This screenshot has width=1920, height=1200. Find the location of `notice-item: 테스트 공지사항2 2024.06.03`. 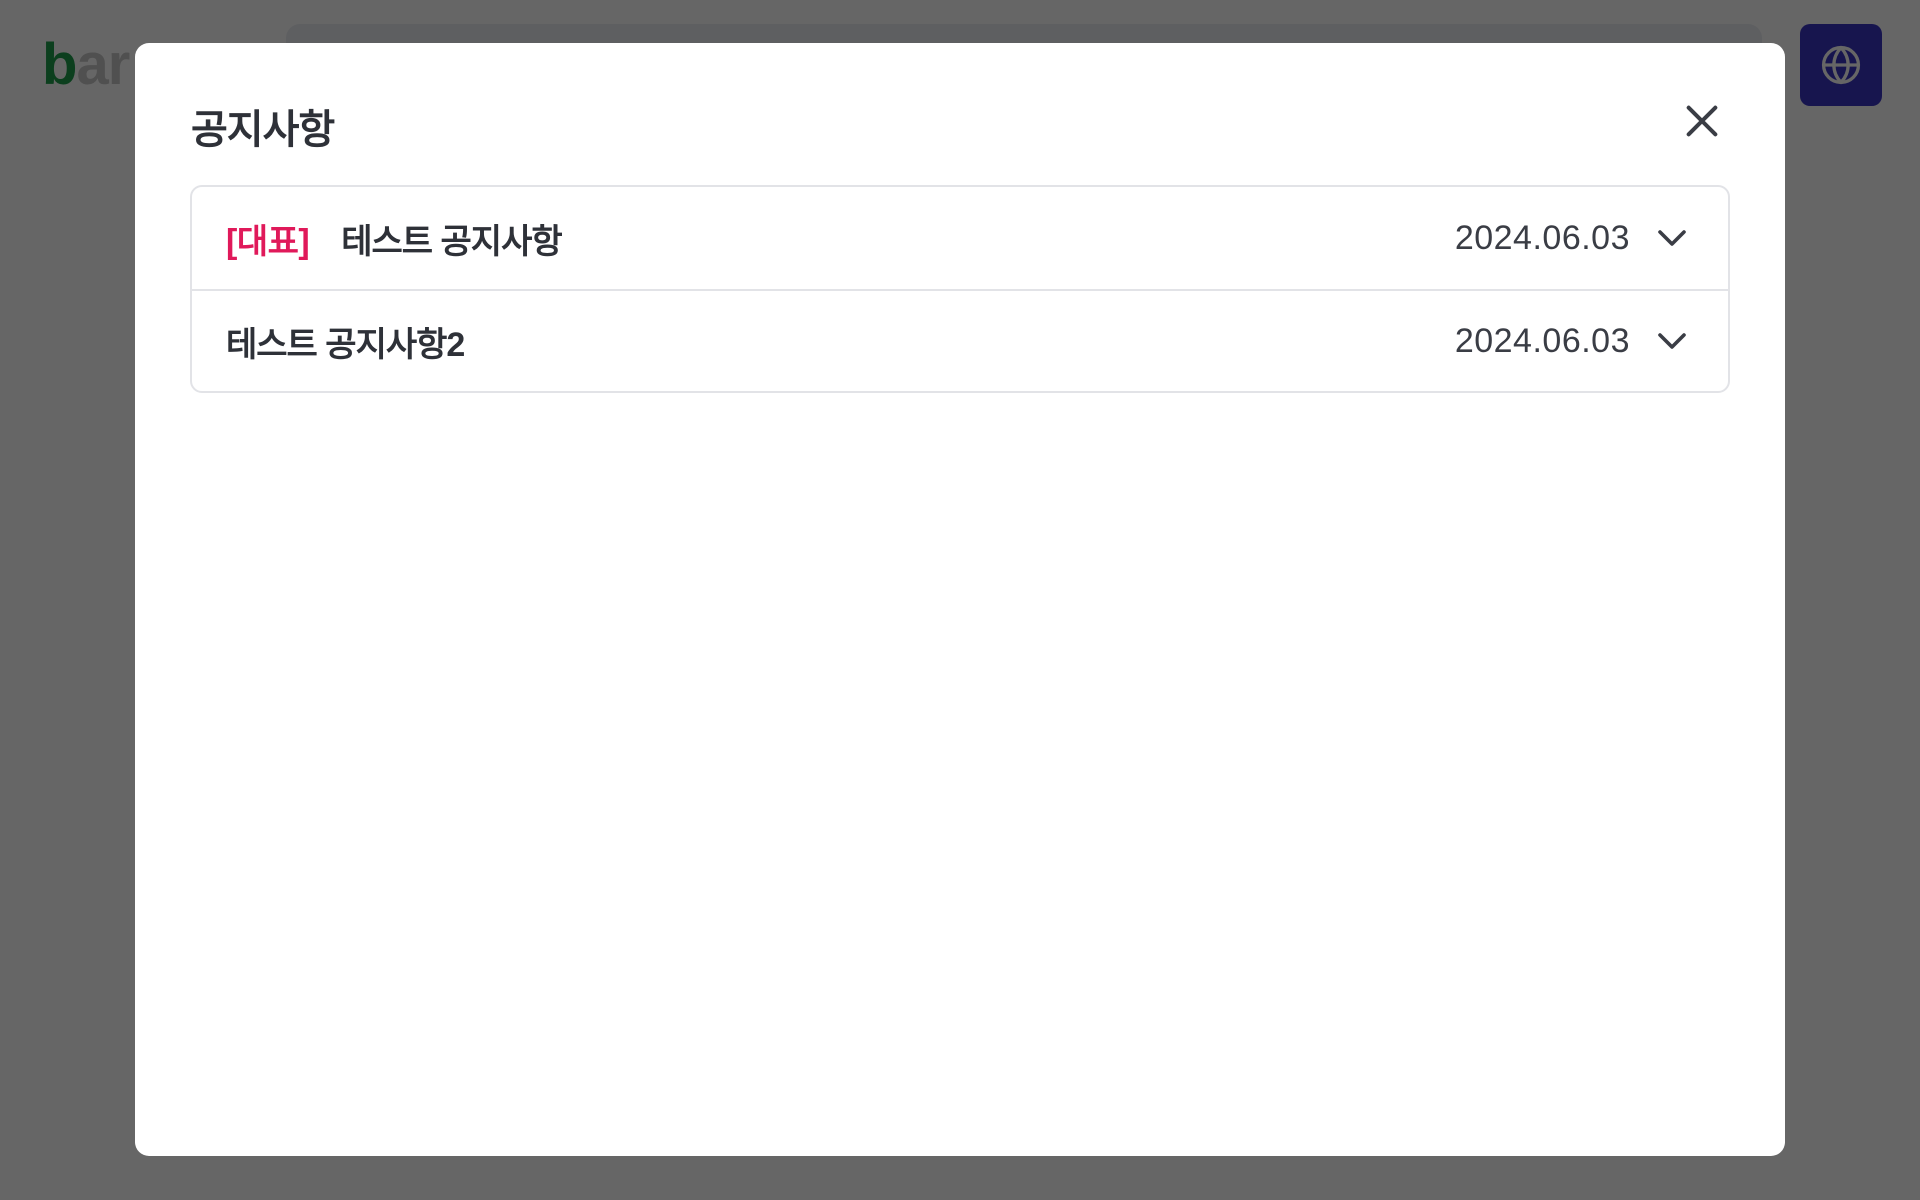

notice-item: 테스트 공지사항2 2024.06.03 is located at coordinates (960, 340).